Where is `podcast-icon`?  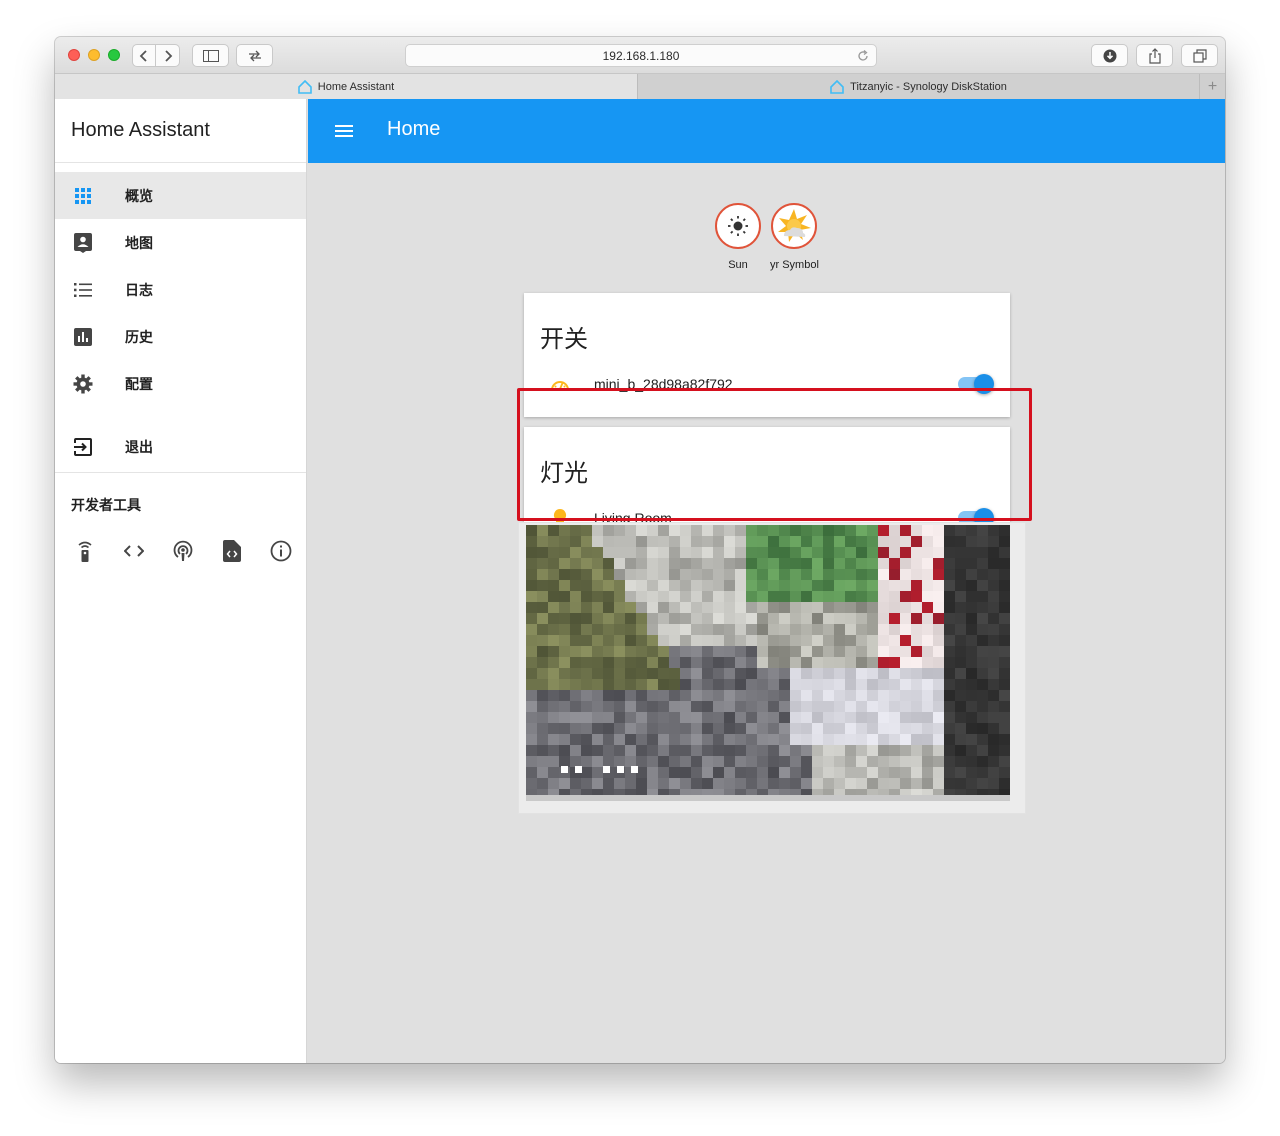
podcast-icon is located at coordinates (183, 551).